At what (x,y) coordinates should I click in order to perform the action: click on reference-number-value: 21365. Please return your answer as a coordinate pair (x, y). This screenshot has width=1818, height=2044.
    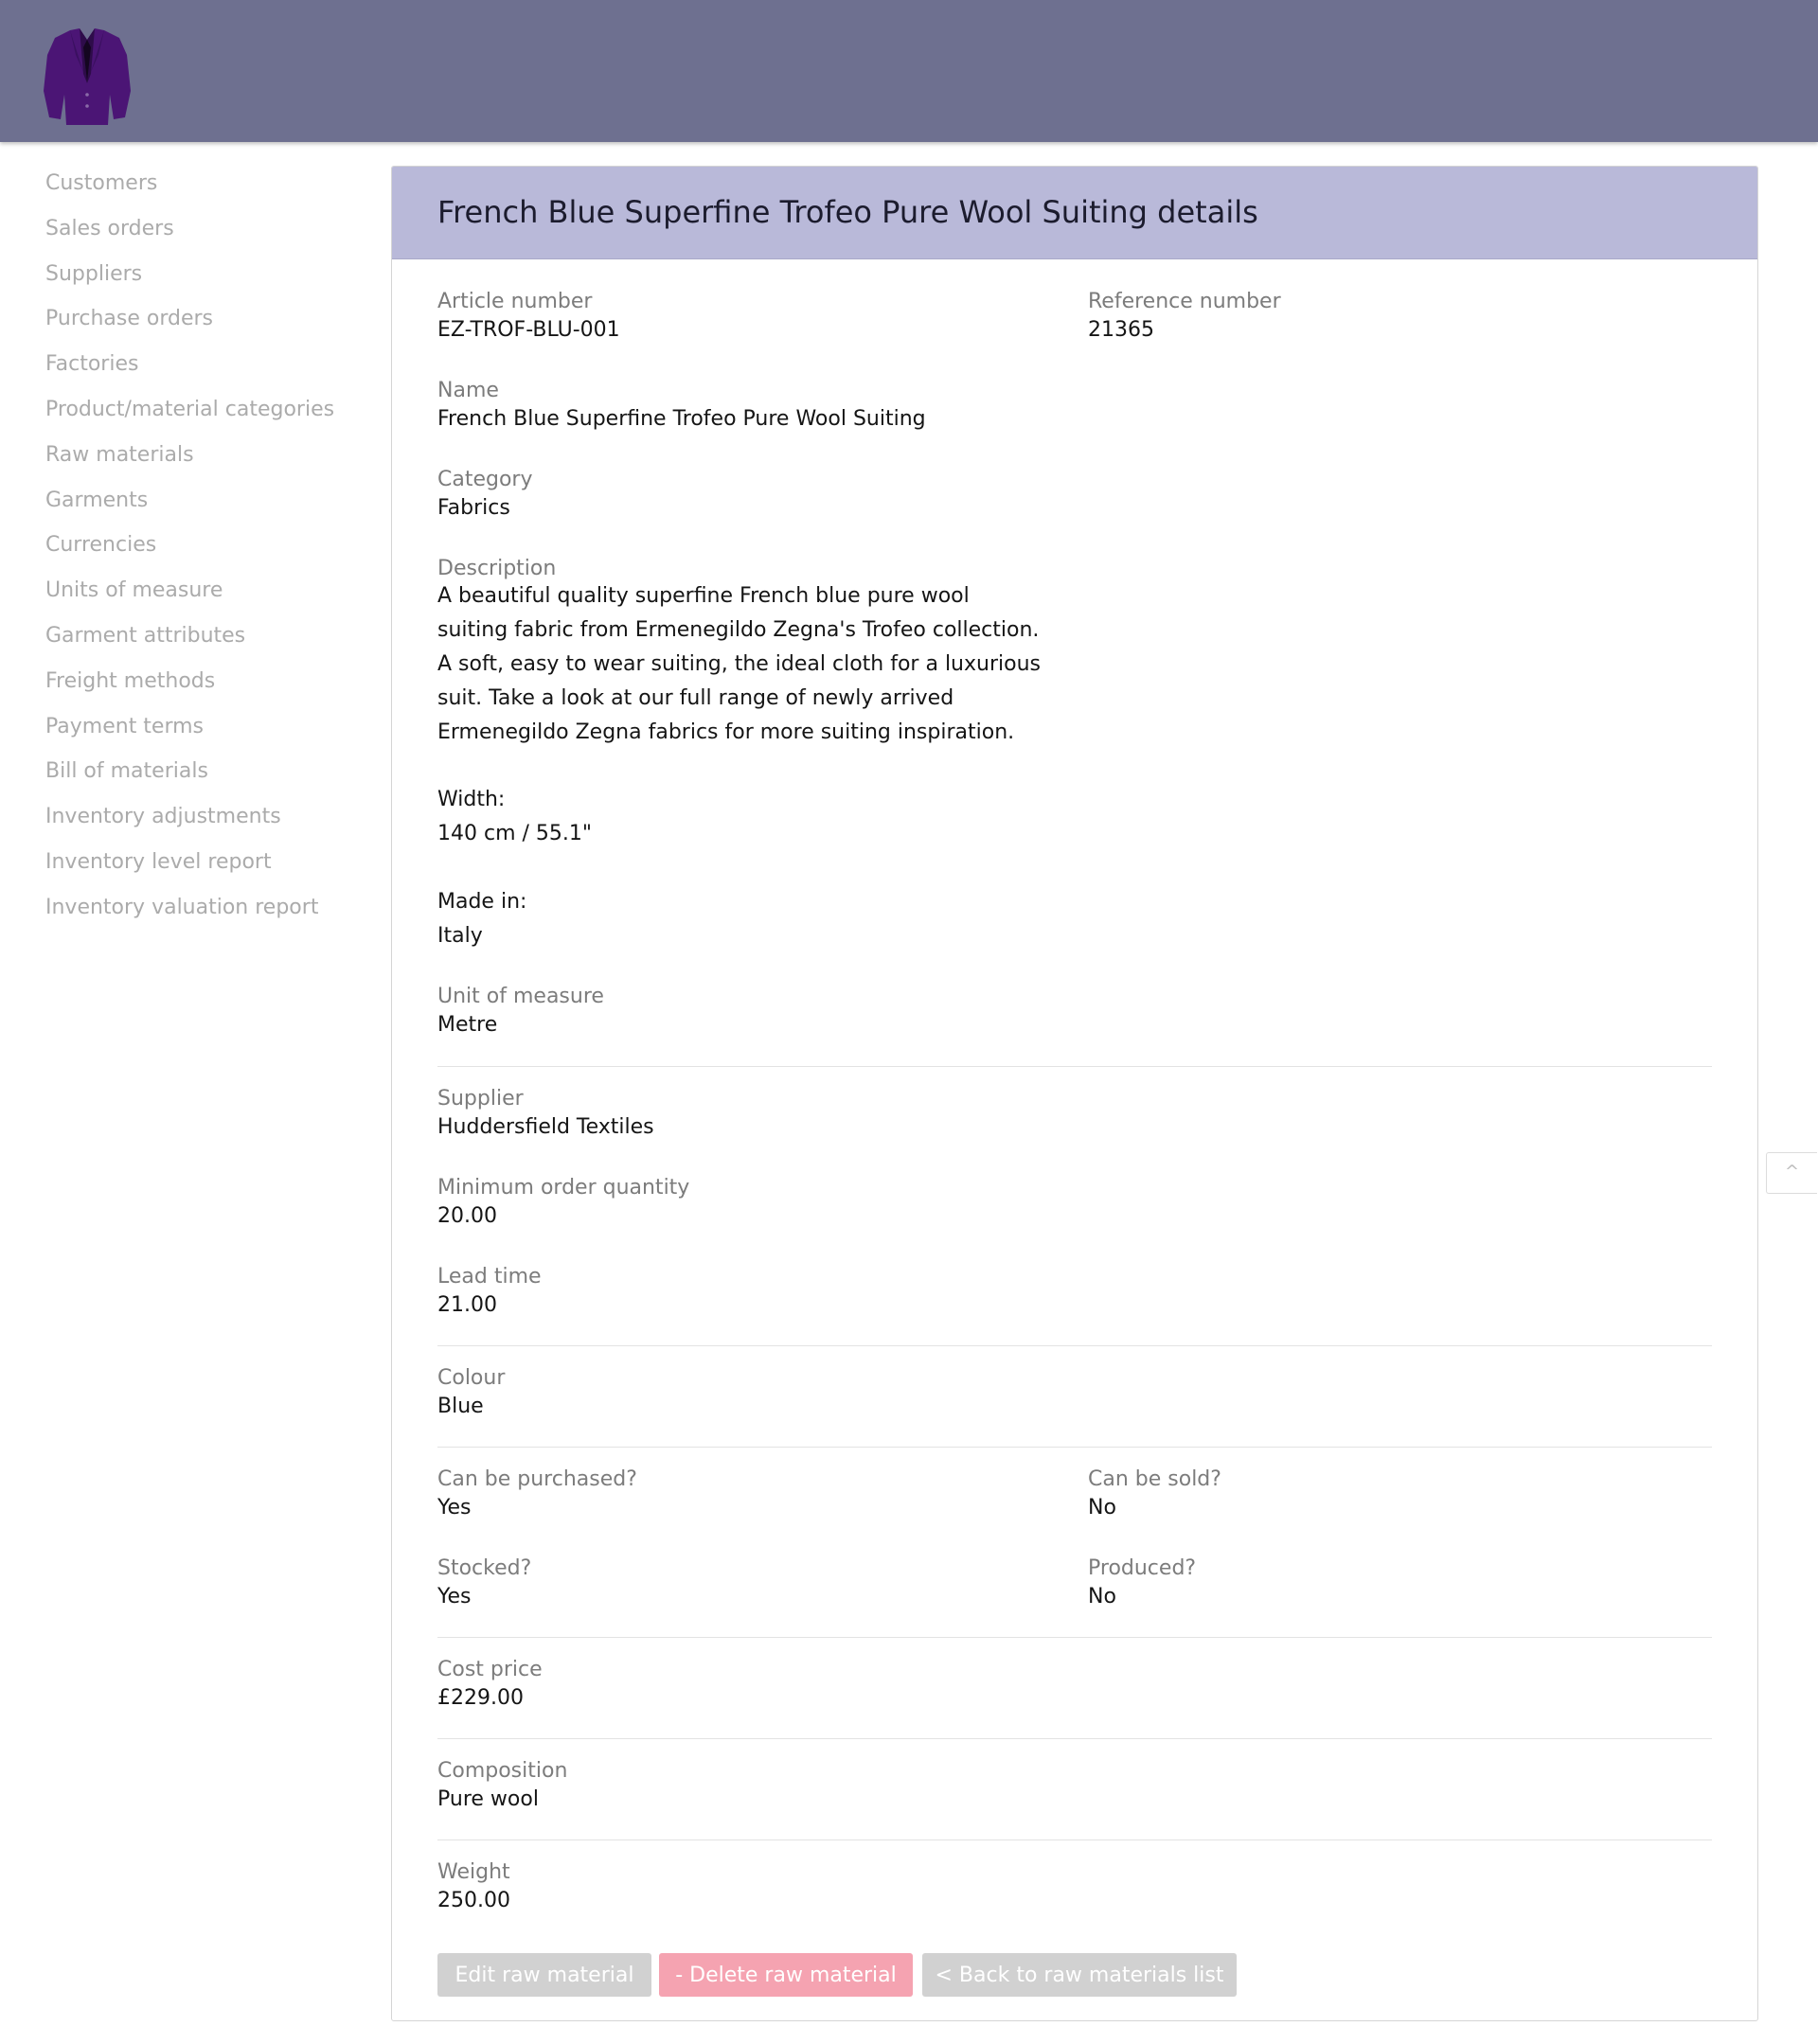
    Looking at the image, I should click on (1121, 330).